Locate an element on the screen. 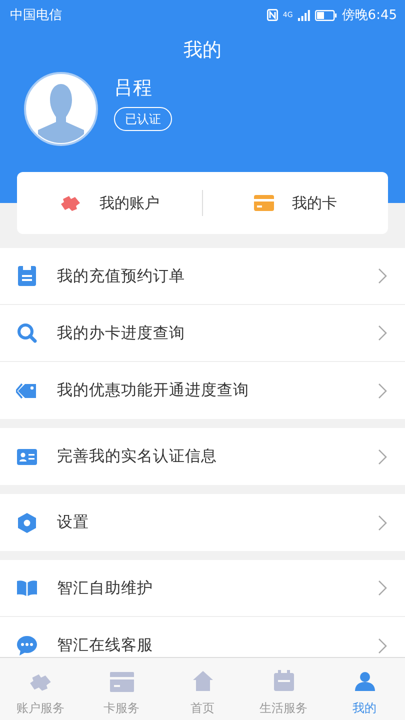  search-icon is located at coordinates (27, 333).